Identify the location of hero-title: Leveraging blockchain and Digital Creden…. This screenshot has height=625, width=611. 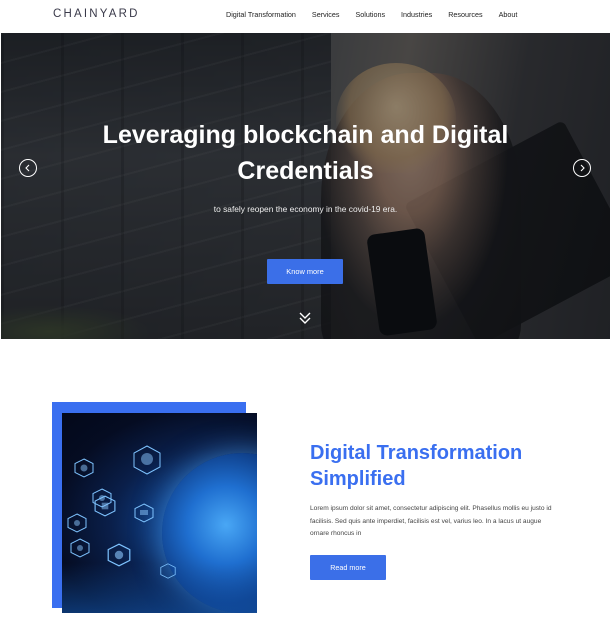
(305, 153).